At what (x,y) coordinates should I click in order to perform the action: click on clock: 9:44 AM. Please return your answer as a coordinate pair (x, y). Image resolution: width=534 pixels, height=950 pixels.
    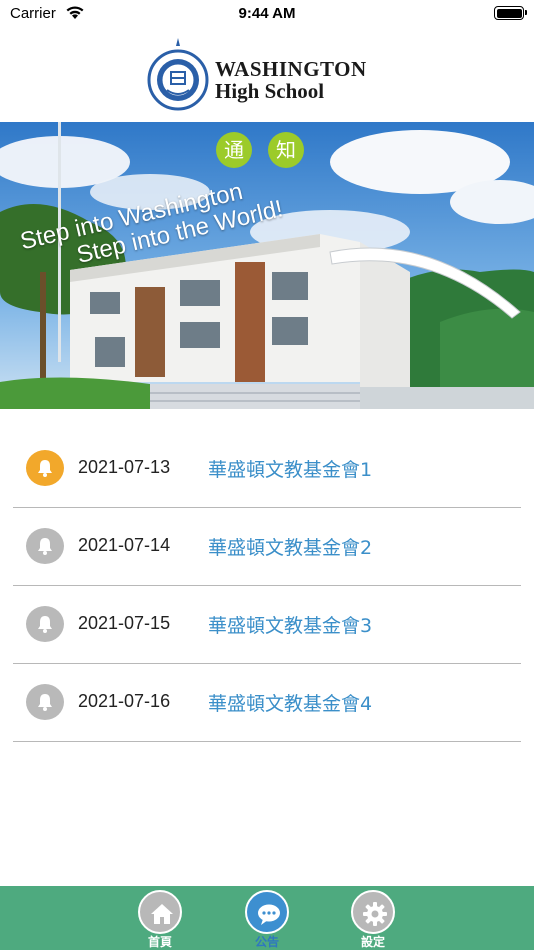
    Looking at the image, I should click on (267, 13).